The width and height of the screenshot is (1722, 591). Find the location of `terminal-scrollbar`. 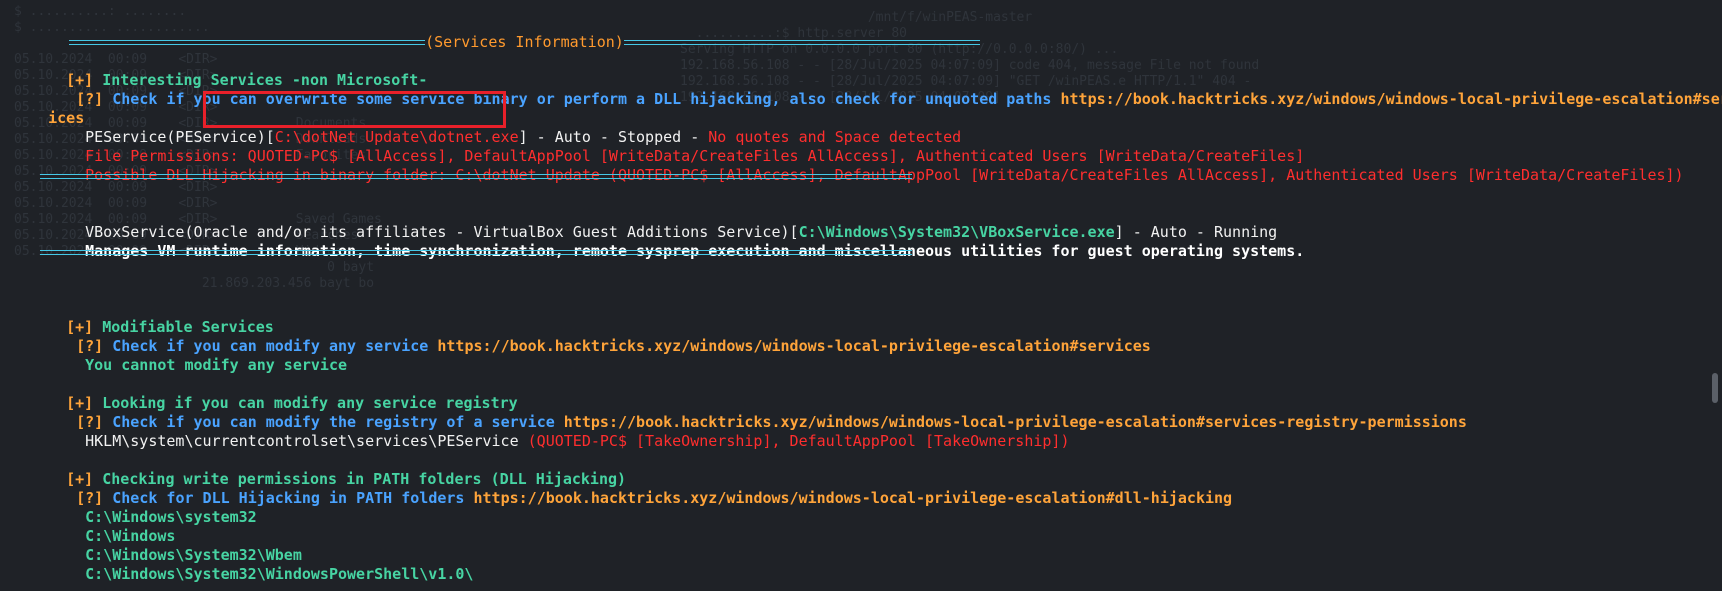

terminal-scrollbar is located at coordinates (1715, 388).